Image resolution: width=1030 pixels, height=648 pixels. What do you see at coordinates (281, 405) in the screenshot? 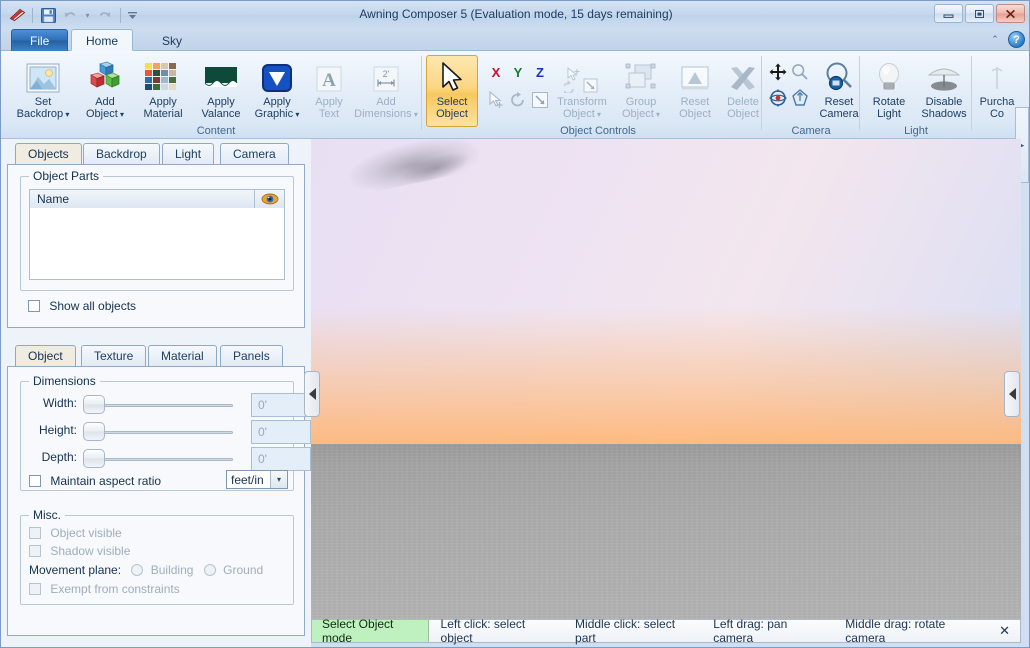
I see `width-value-field: 0'` at bounding box center [281, 405].